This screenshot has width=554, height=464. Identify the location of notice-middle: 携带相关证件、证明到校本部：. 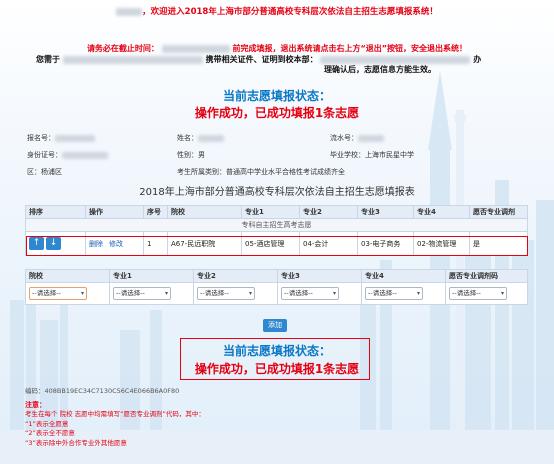
(261, 59).